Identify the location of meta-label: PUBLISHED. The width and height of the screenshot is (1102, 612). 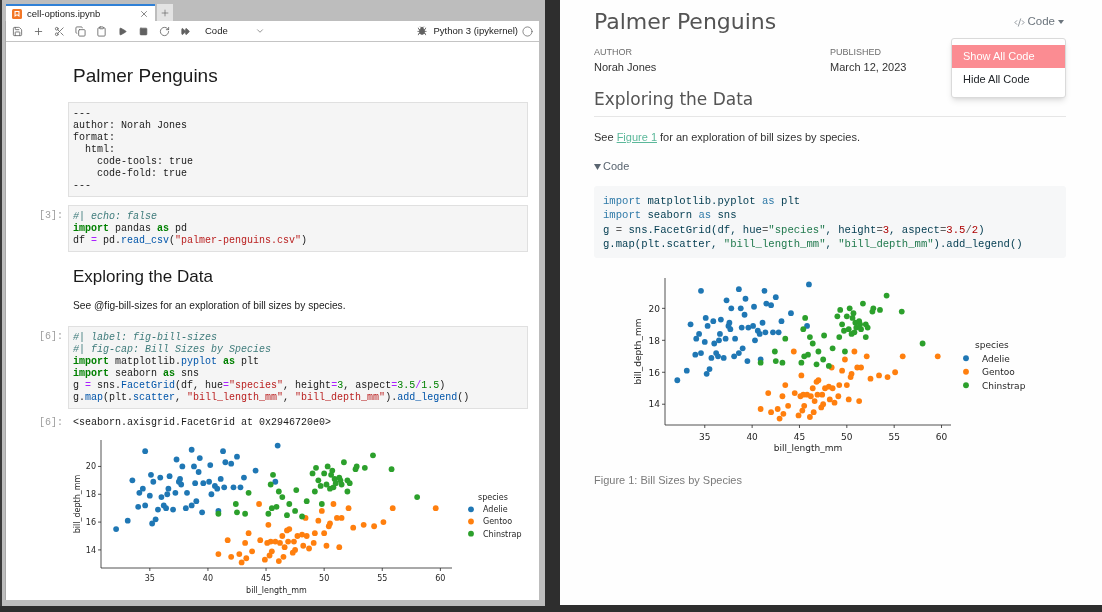
(856, 52).